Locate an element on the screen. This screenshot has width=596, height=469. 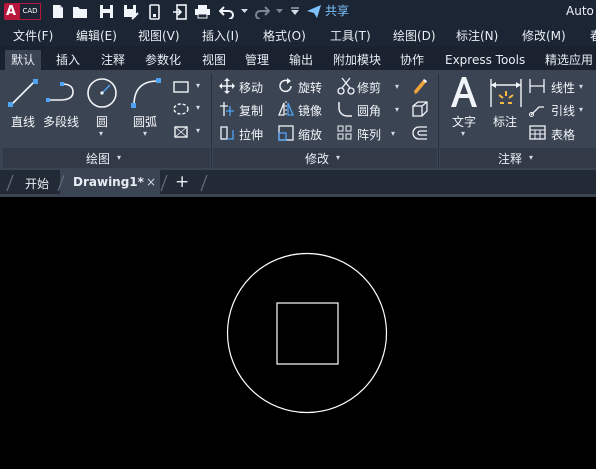
undo-icon is located at coordinates (226, 11).